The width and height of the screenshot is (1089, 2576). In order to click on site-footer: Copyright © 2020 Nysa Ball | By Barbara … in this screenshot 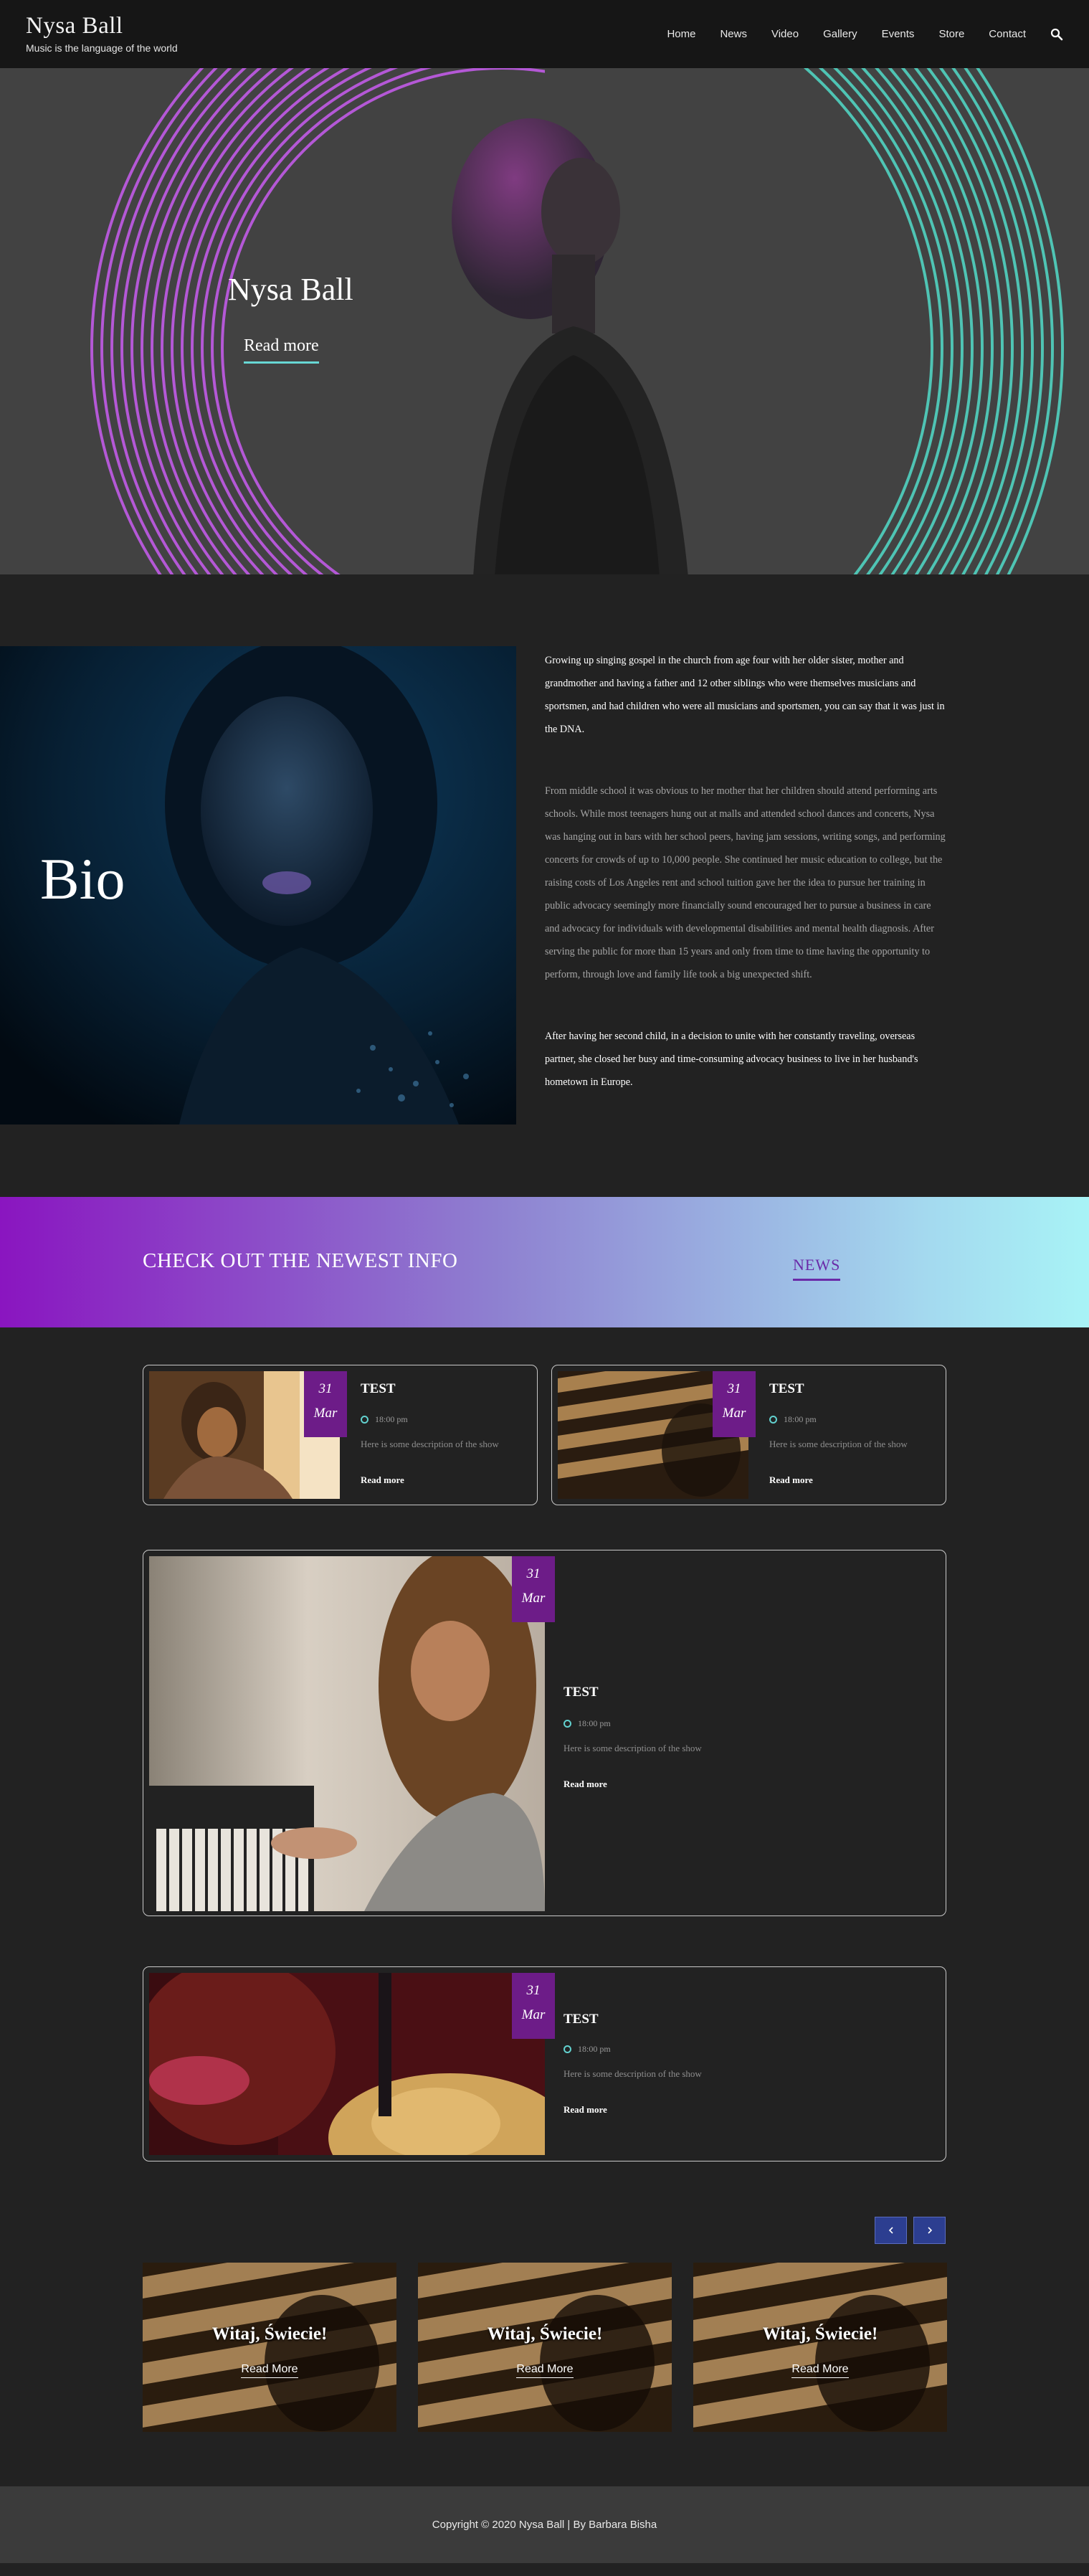, I will do `click(544, 2524)`.